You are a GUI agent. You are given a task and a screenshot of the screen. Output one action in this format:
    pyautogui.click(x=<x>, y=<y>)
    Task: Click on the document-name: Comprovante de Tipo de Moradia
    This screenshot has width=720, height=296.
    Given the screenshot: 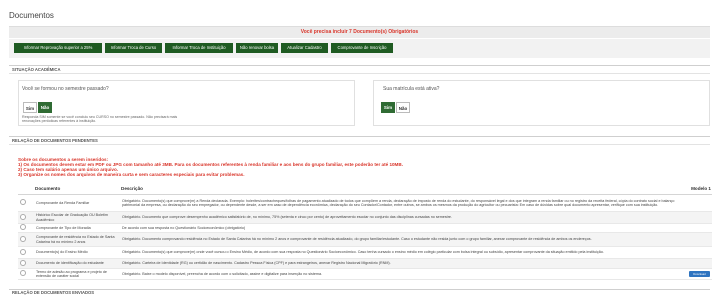 What is the action you would take?
    pyautogui.click(x=77, y=228)
    